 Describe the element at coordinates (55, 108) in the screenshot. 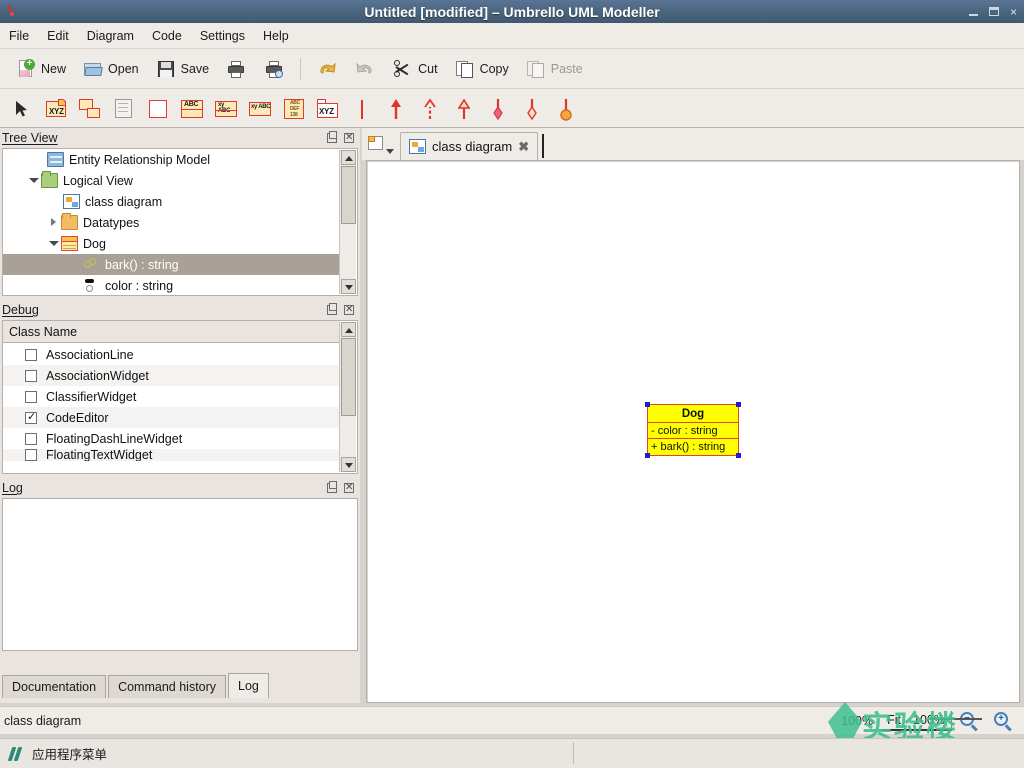

I see `class-tool-button: XYZ` at that location.